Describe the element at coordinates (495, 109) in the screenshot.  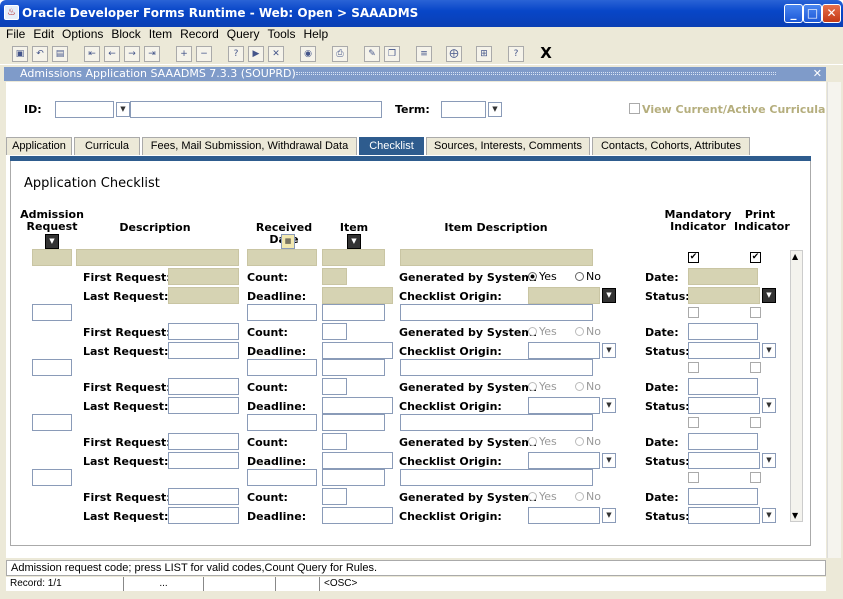
I see `term-list-button: ▼` at that location.